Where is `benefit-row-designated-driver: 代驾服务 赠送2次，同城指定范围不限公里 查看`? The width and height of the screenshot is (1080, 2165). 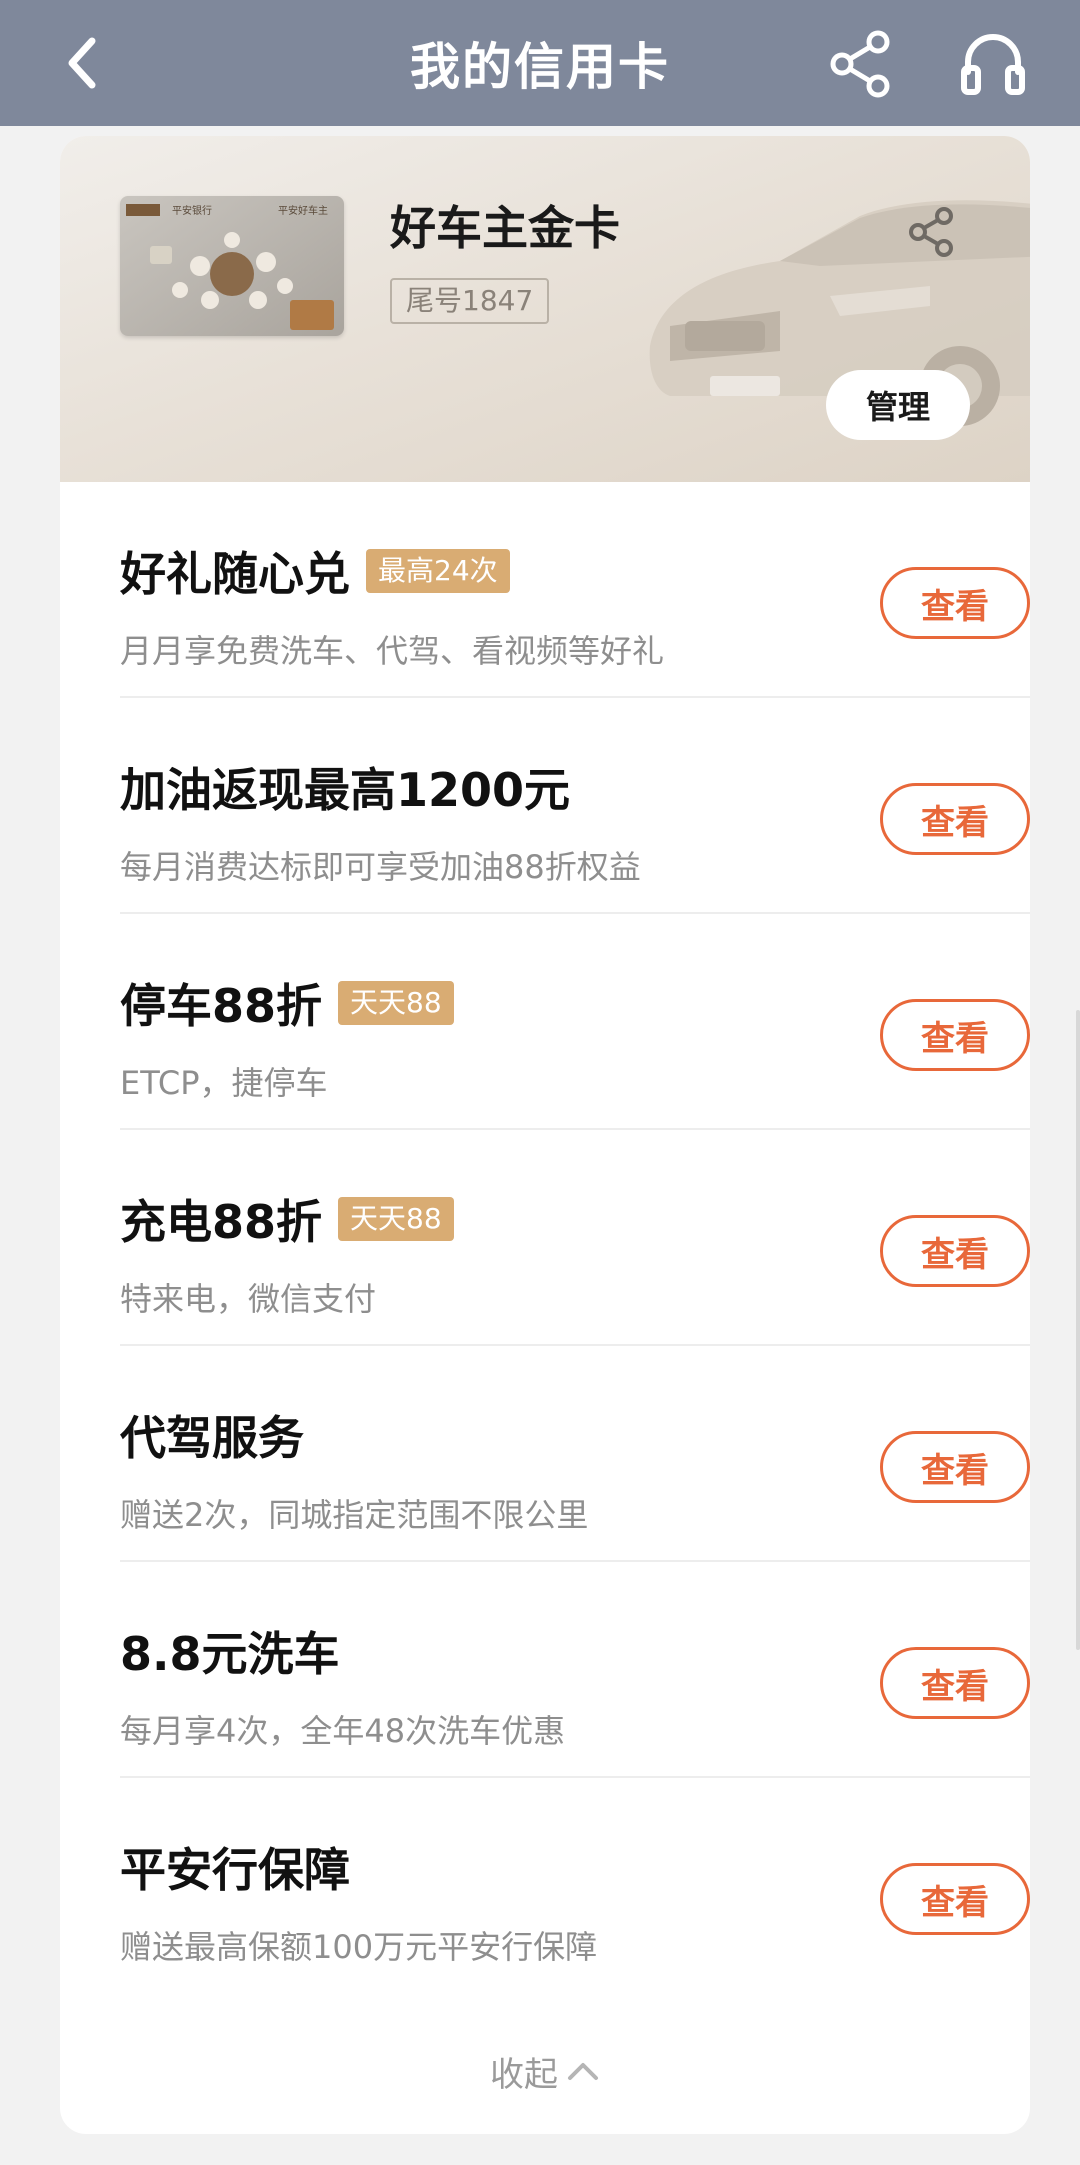 benefit-row-designated-driver: 代驾服务 赠送2次，同城指定范围不限公里 查看 is located at coordinates (575, 1454).